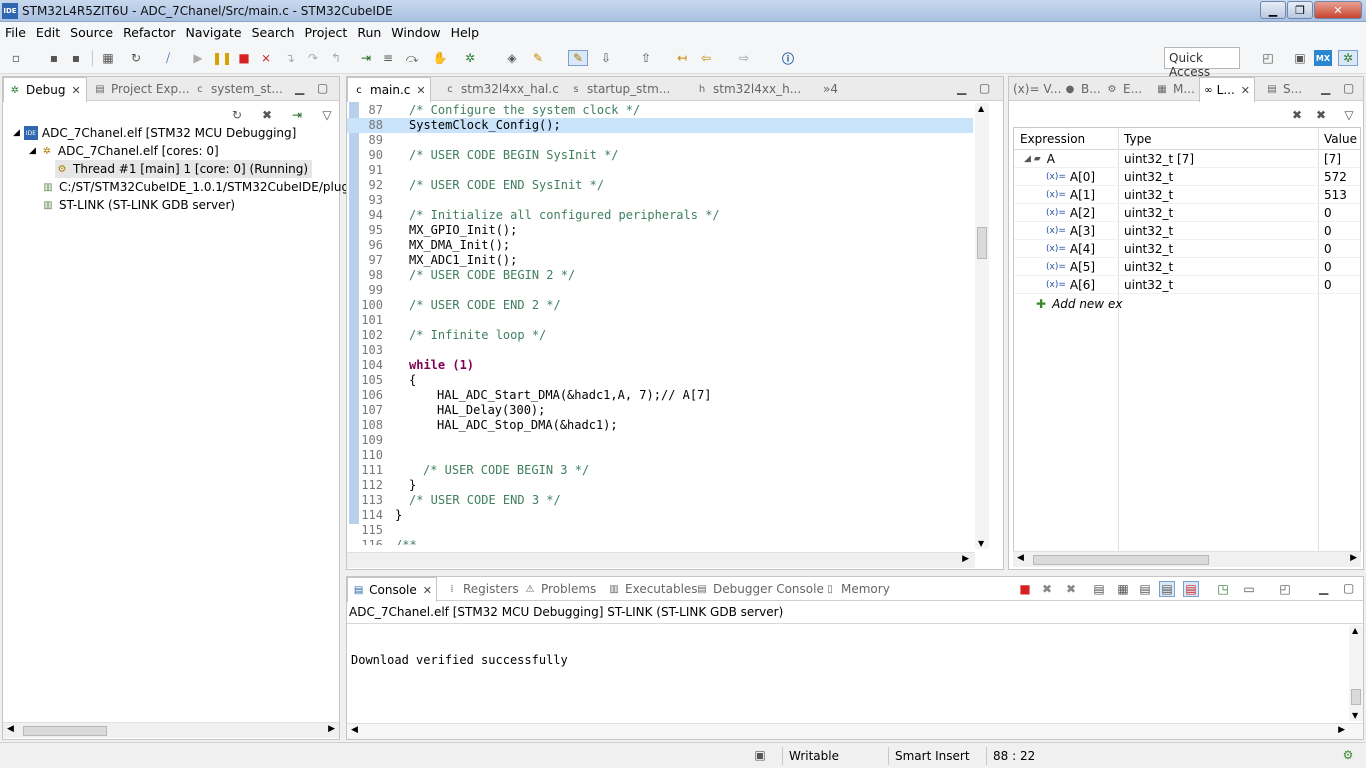  What do you see at coordinates (660, 485) in the screenshot?
I see `code-line: 112}` at bounding box center [660, 485].